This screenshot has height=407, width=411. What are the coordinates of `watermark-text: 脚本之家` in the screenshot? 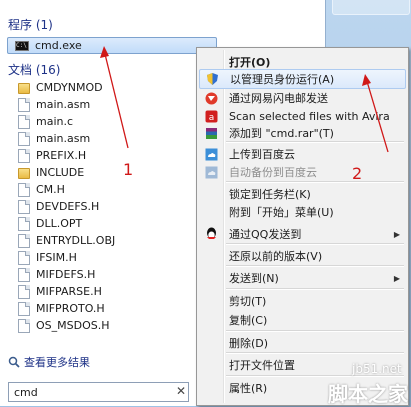 It's located at (368, 394).